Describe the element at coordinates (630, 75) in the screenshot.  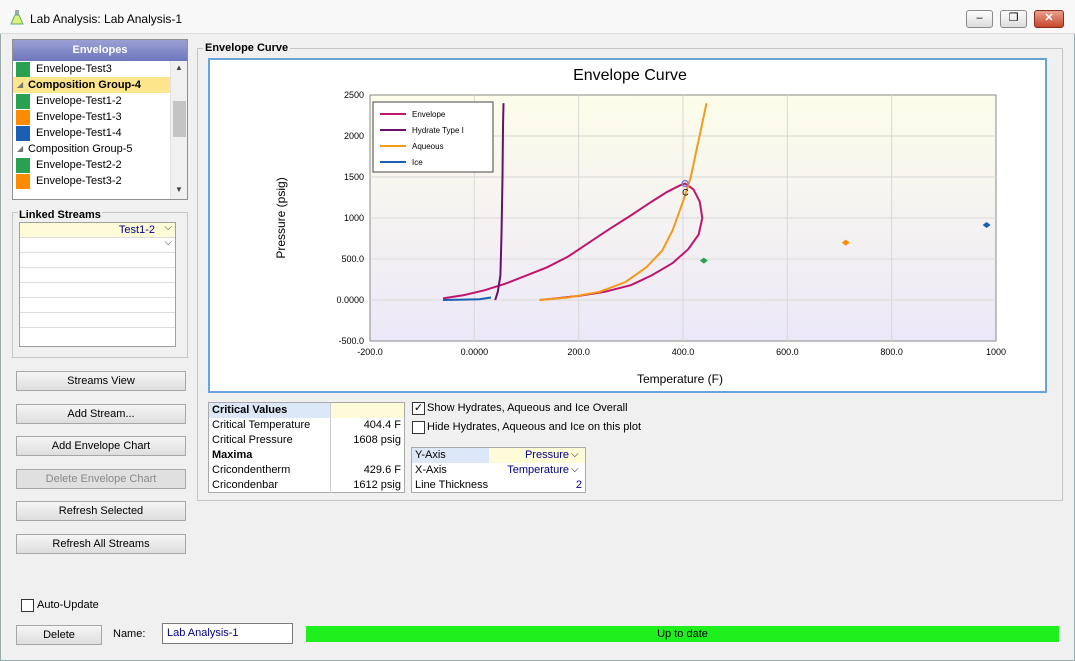
I see `chart-title: Envelope Curve` at that location.